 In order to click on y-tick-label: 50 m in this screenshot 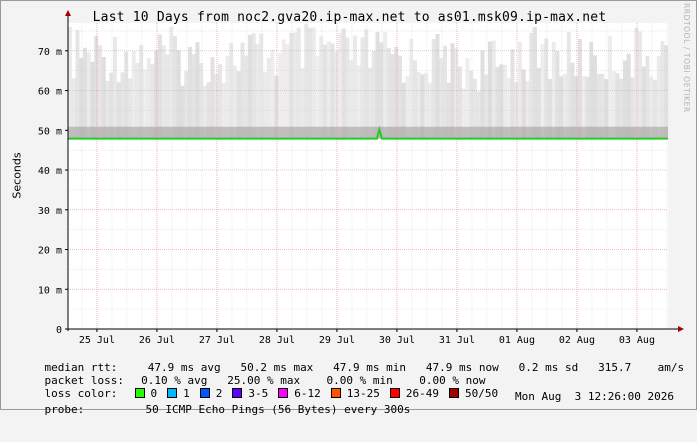, I will do `click(50, 131)`.